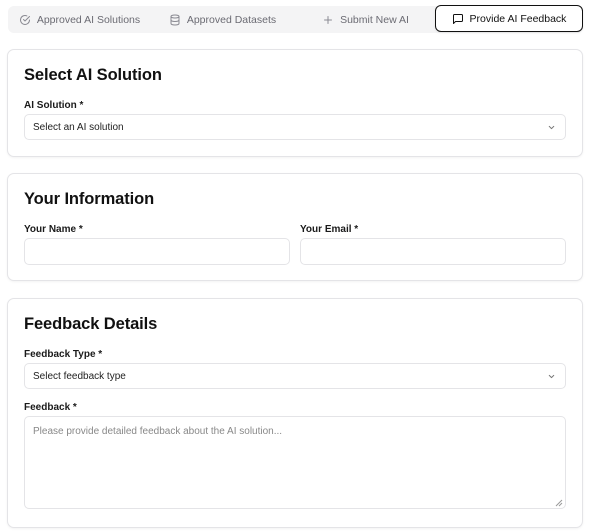 This screenshot has width=590, height=532. Describe the element at coordinates (53, 229) in the screenshot. I see `your-name-label: Your Name *` at that location.